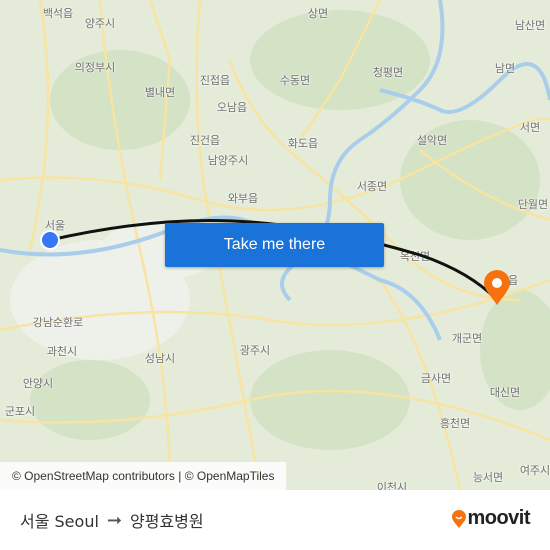 This screenshot has width=550, height=550. What do you see at coordinates (59, 521) in the screenshot?
I see `origin-name: 서울 Seoul` at bounding box center [59, 521].